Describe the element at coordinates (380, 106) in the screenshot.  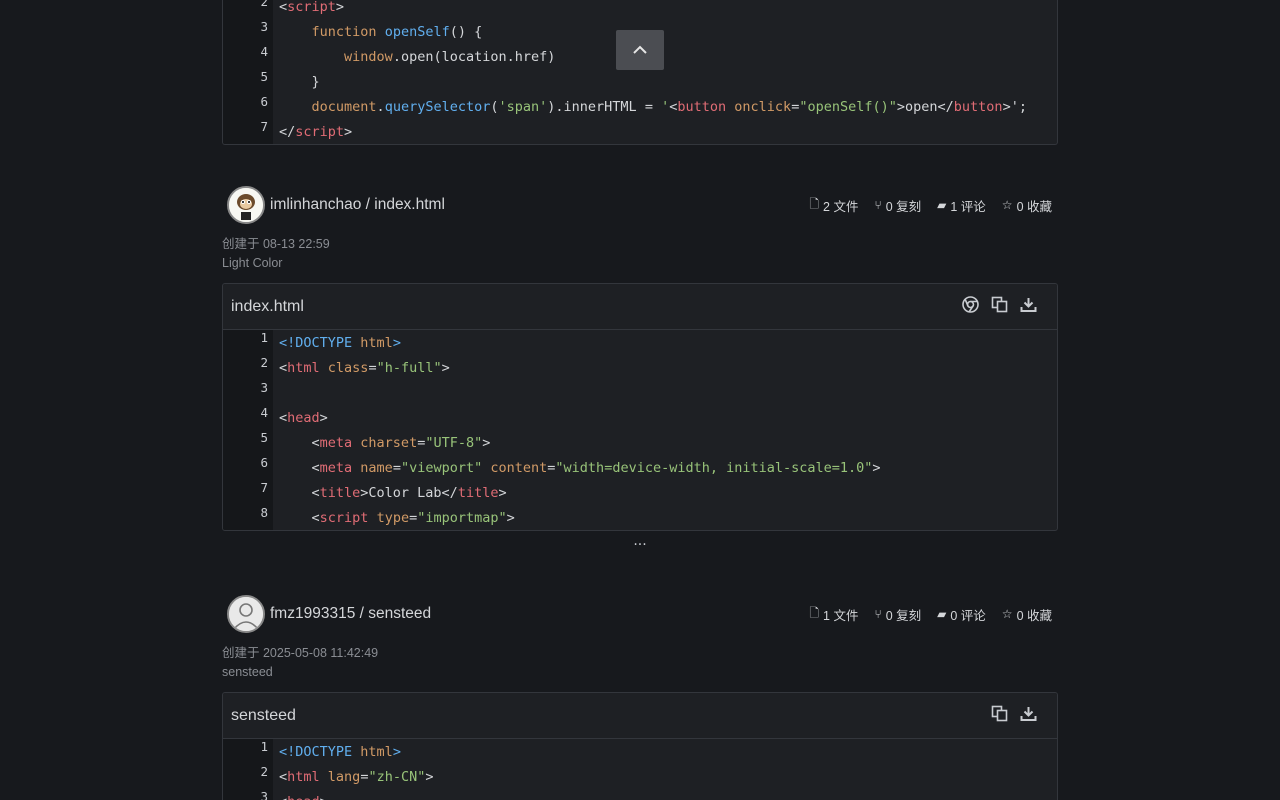
I see `code-token: .` at that location.